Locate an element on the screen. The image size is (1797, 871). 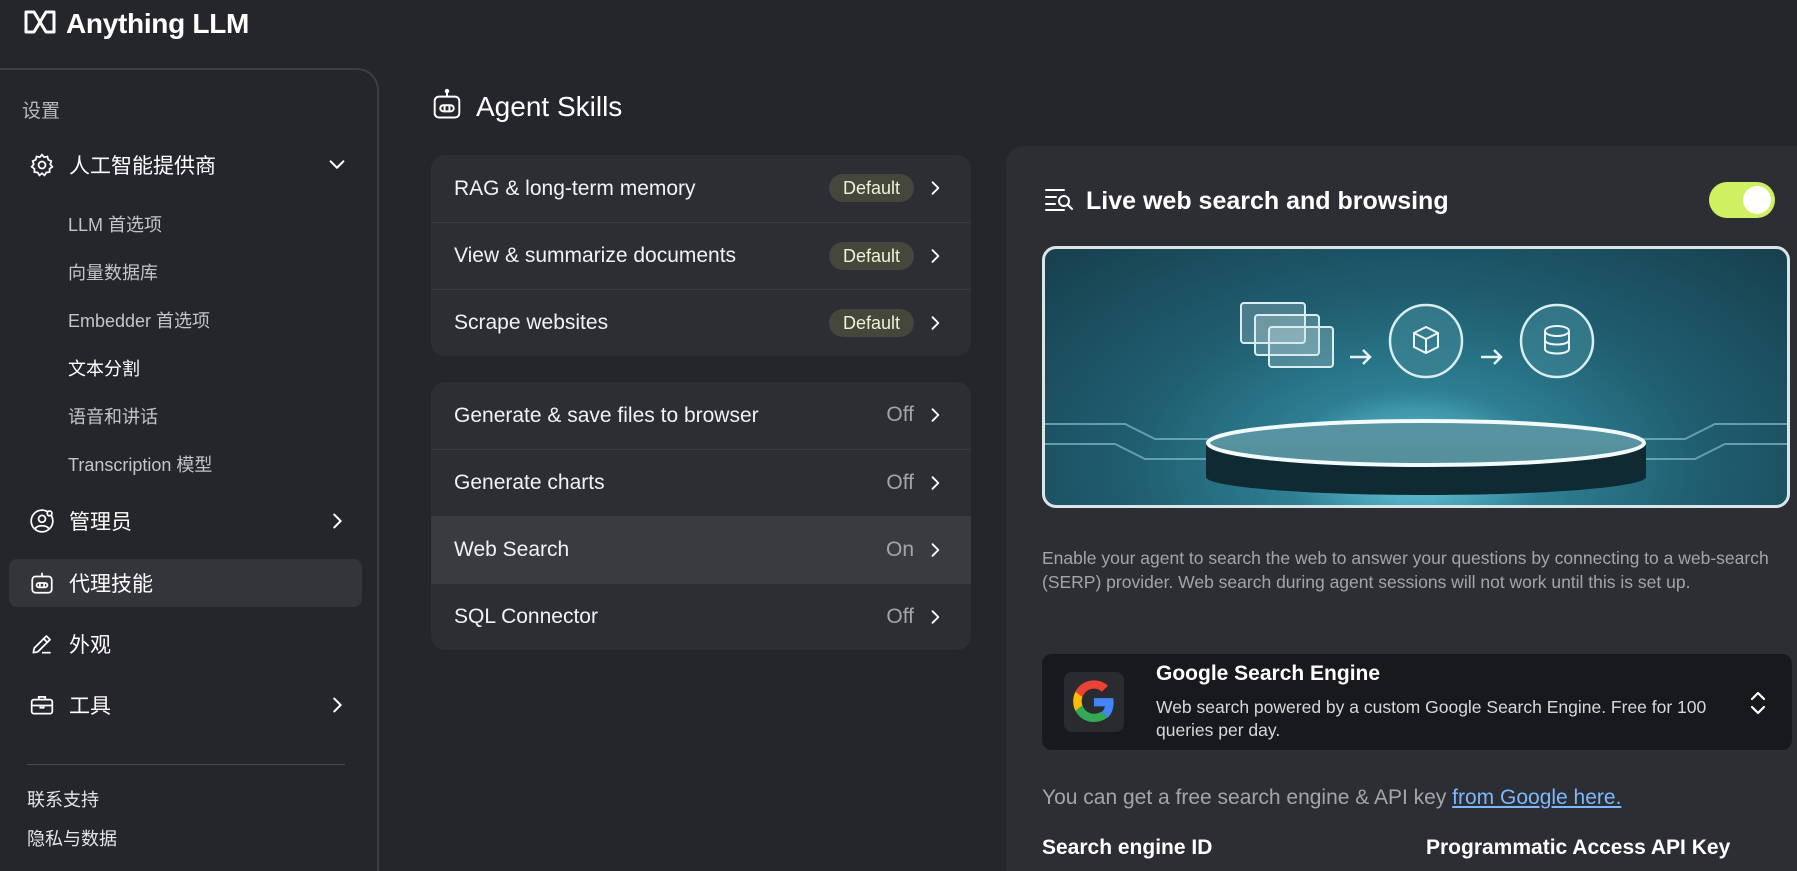
search-engine-id-label: Search engine ID is located at coordinates (1127, 847).